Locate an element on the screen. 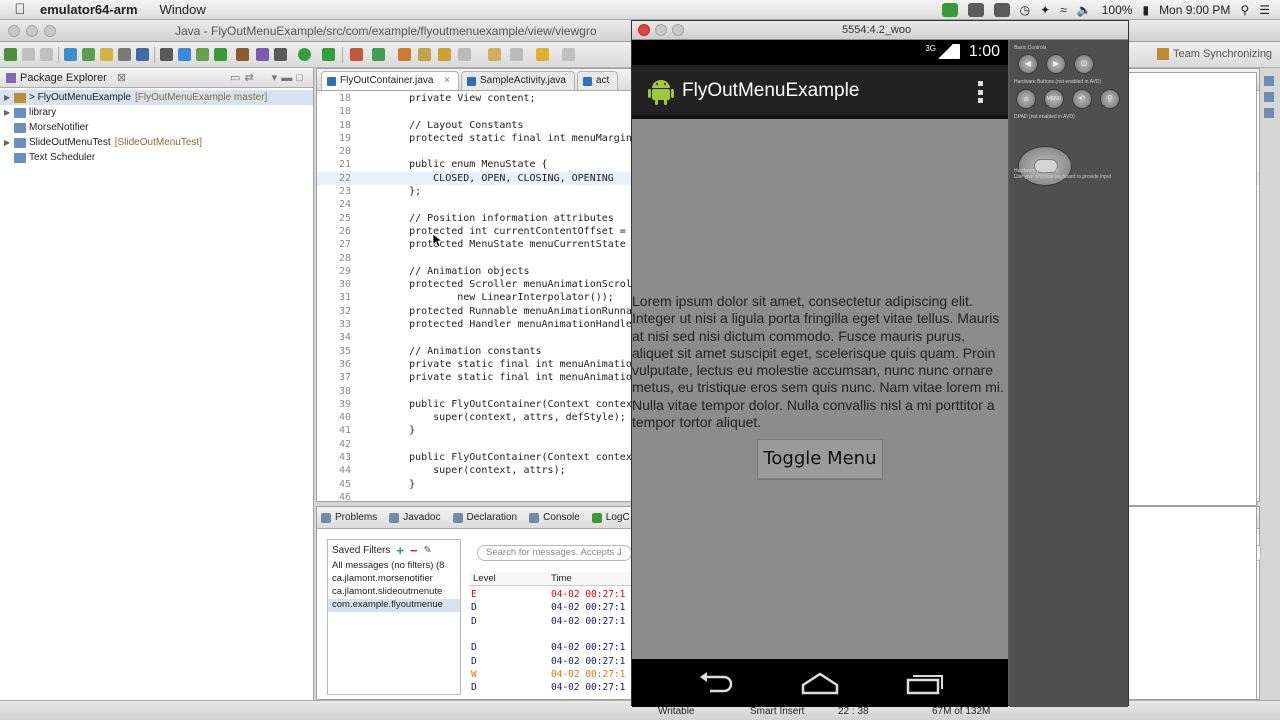 The height and width of the screenshot is (720, 1280). avd-manager-icon is located at coordinates (88, 54).